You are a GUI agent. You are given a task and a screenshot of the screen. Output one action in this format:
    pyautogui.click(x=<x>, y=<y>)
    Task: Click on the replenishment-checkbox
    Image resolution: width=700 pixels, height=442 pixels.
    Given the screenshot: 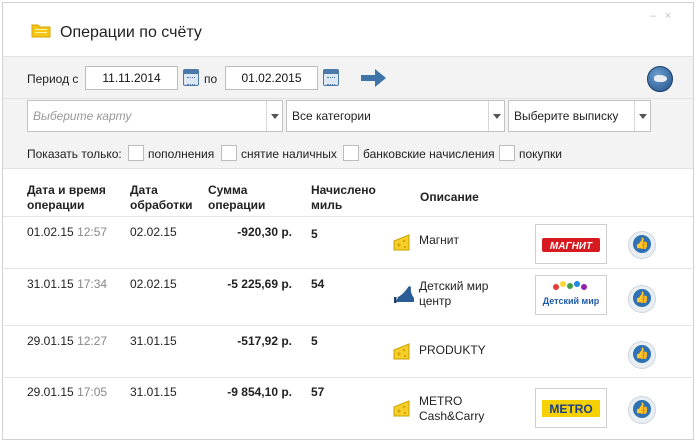 What is the action you would take?
    pyautogui.click(x=136, y=153)
    